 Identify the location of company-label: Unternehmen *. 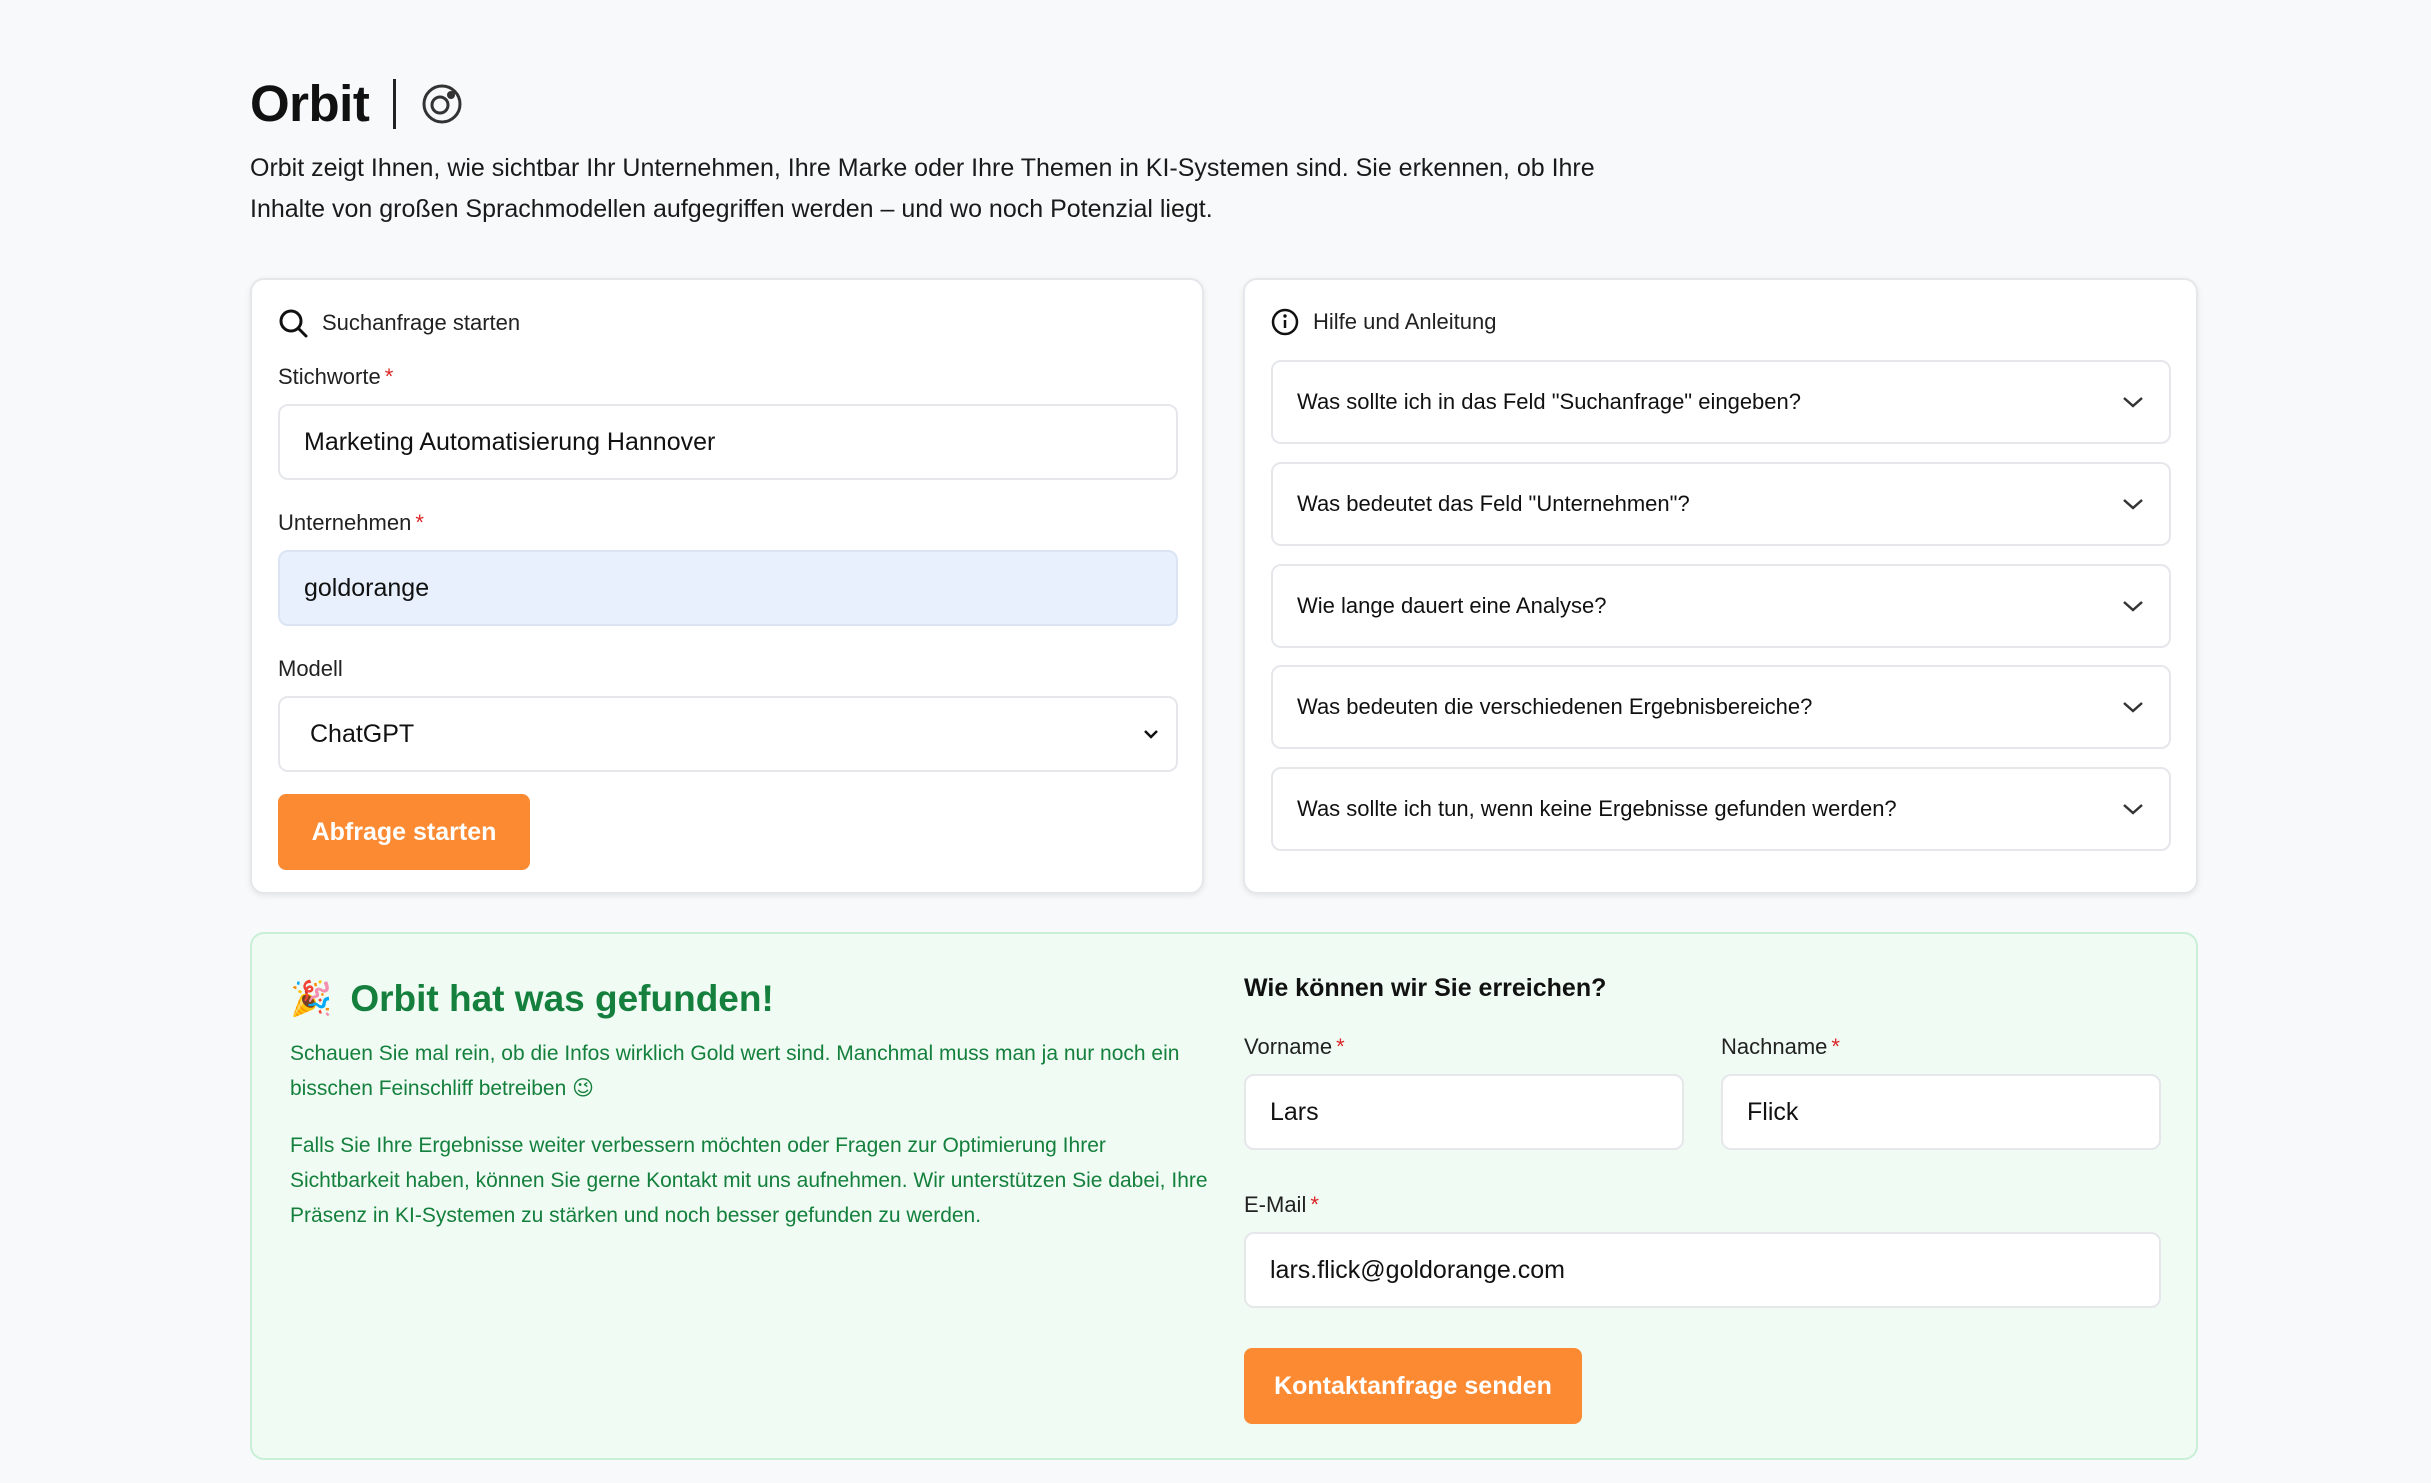
(351, 523).